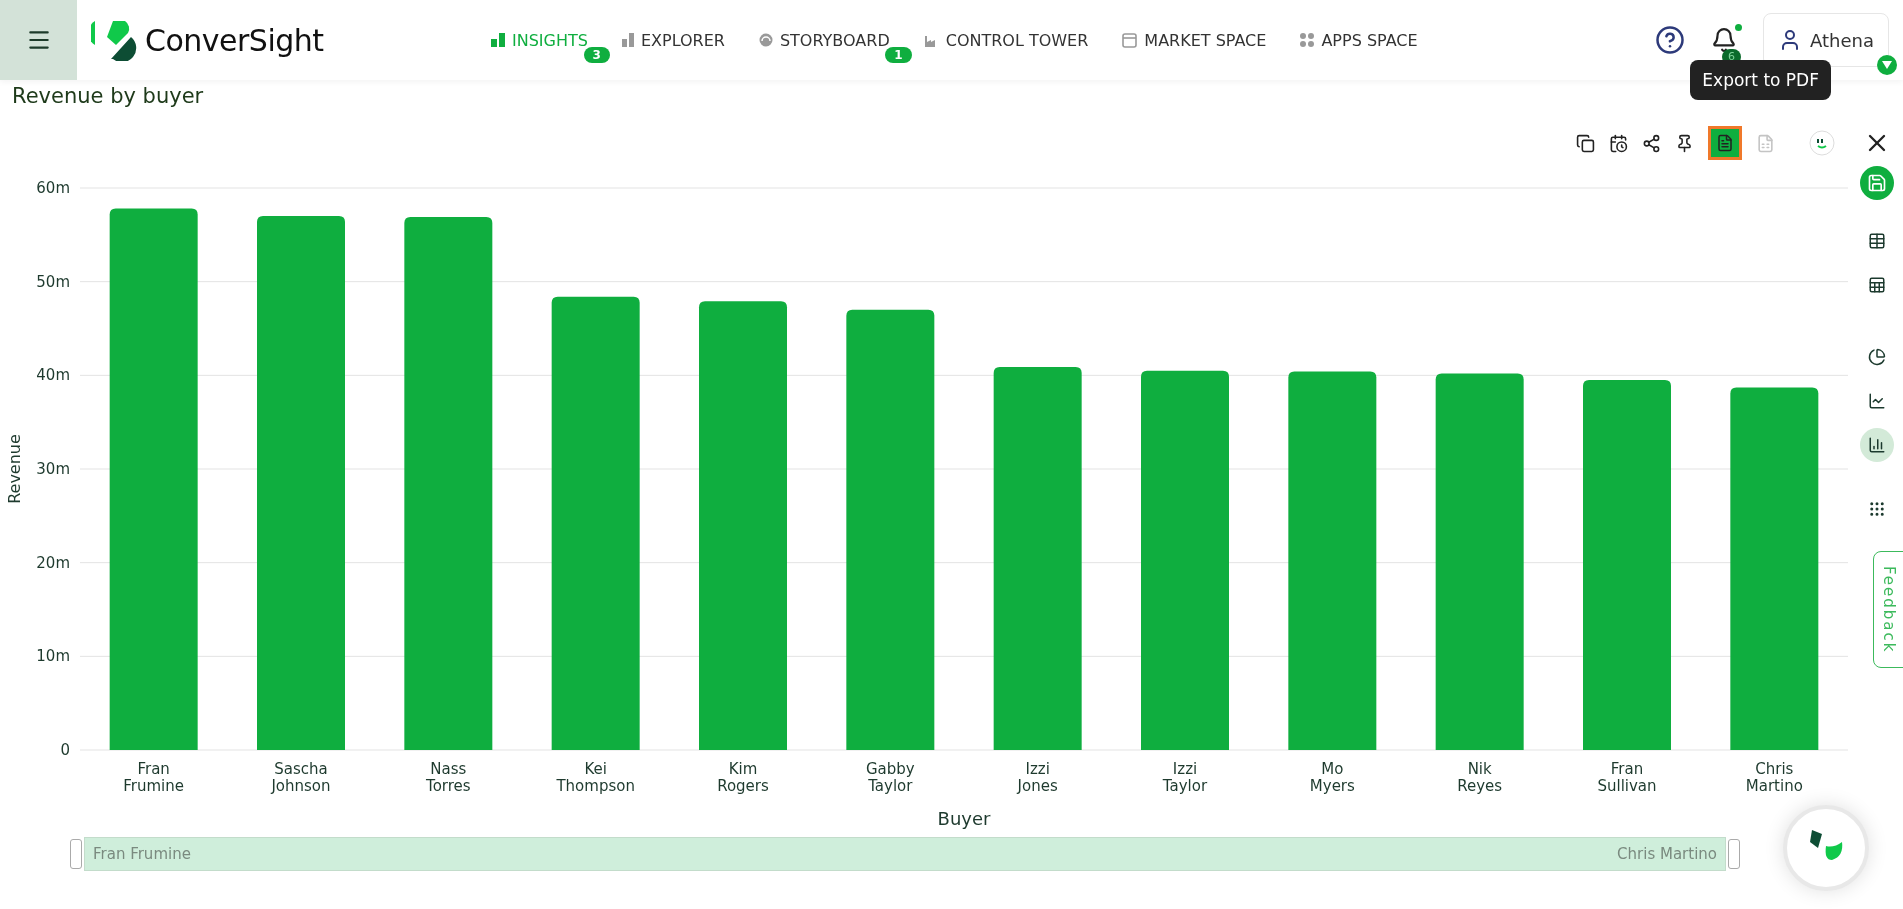 Image resolution: width=1903 pixels, height=909 pixels. I want to click on nav-tab: CONTROL TOWER, so click(1006, 40).